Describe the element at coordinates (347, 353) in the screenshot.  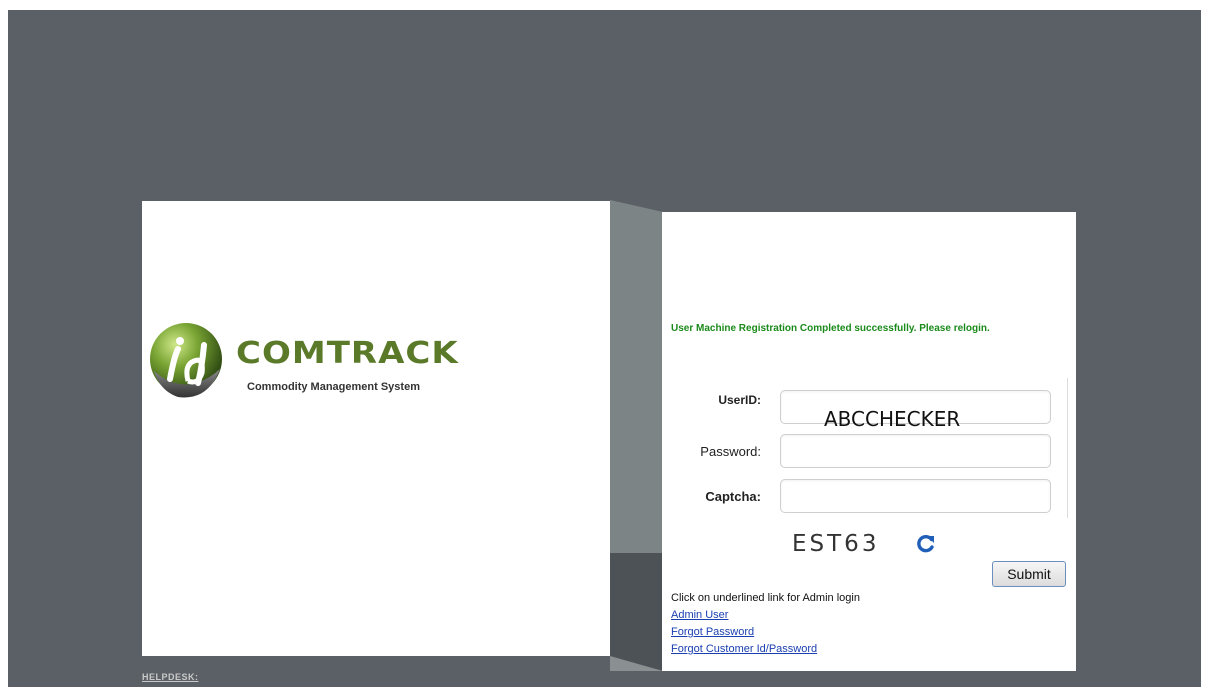
I see `brand-name: COMTRACK` at that location.